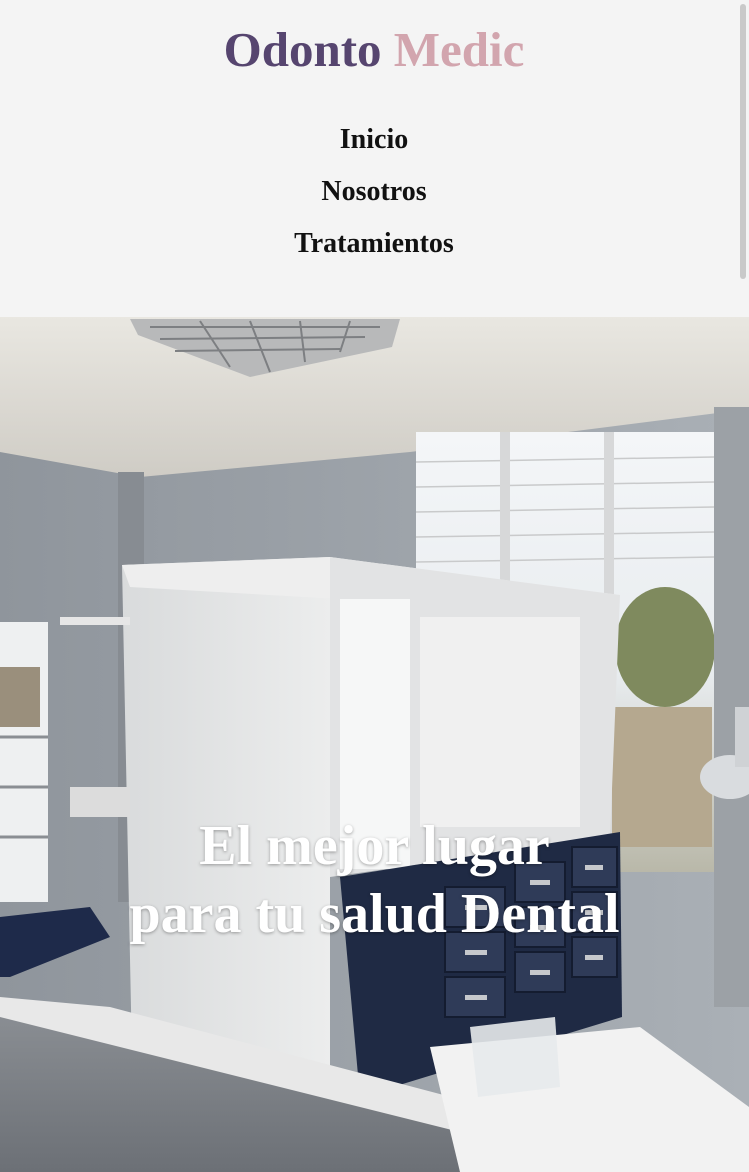 The width and height of the screenshot is (749, 1172). I want to click on brand-name-part2: Medic, so click(459, 49).